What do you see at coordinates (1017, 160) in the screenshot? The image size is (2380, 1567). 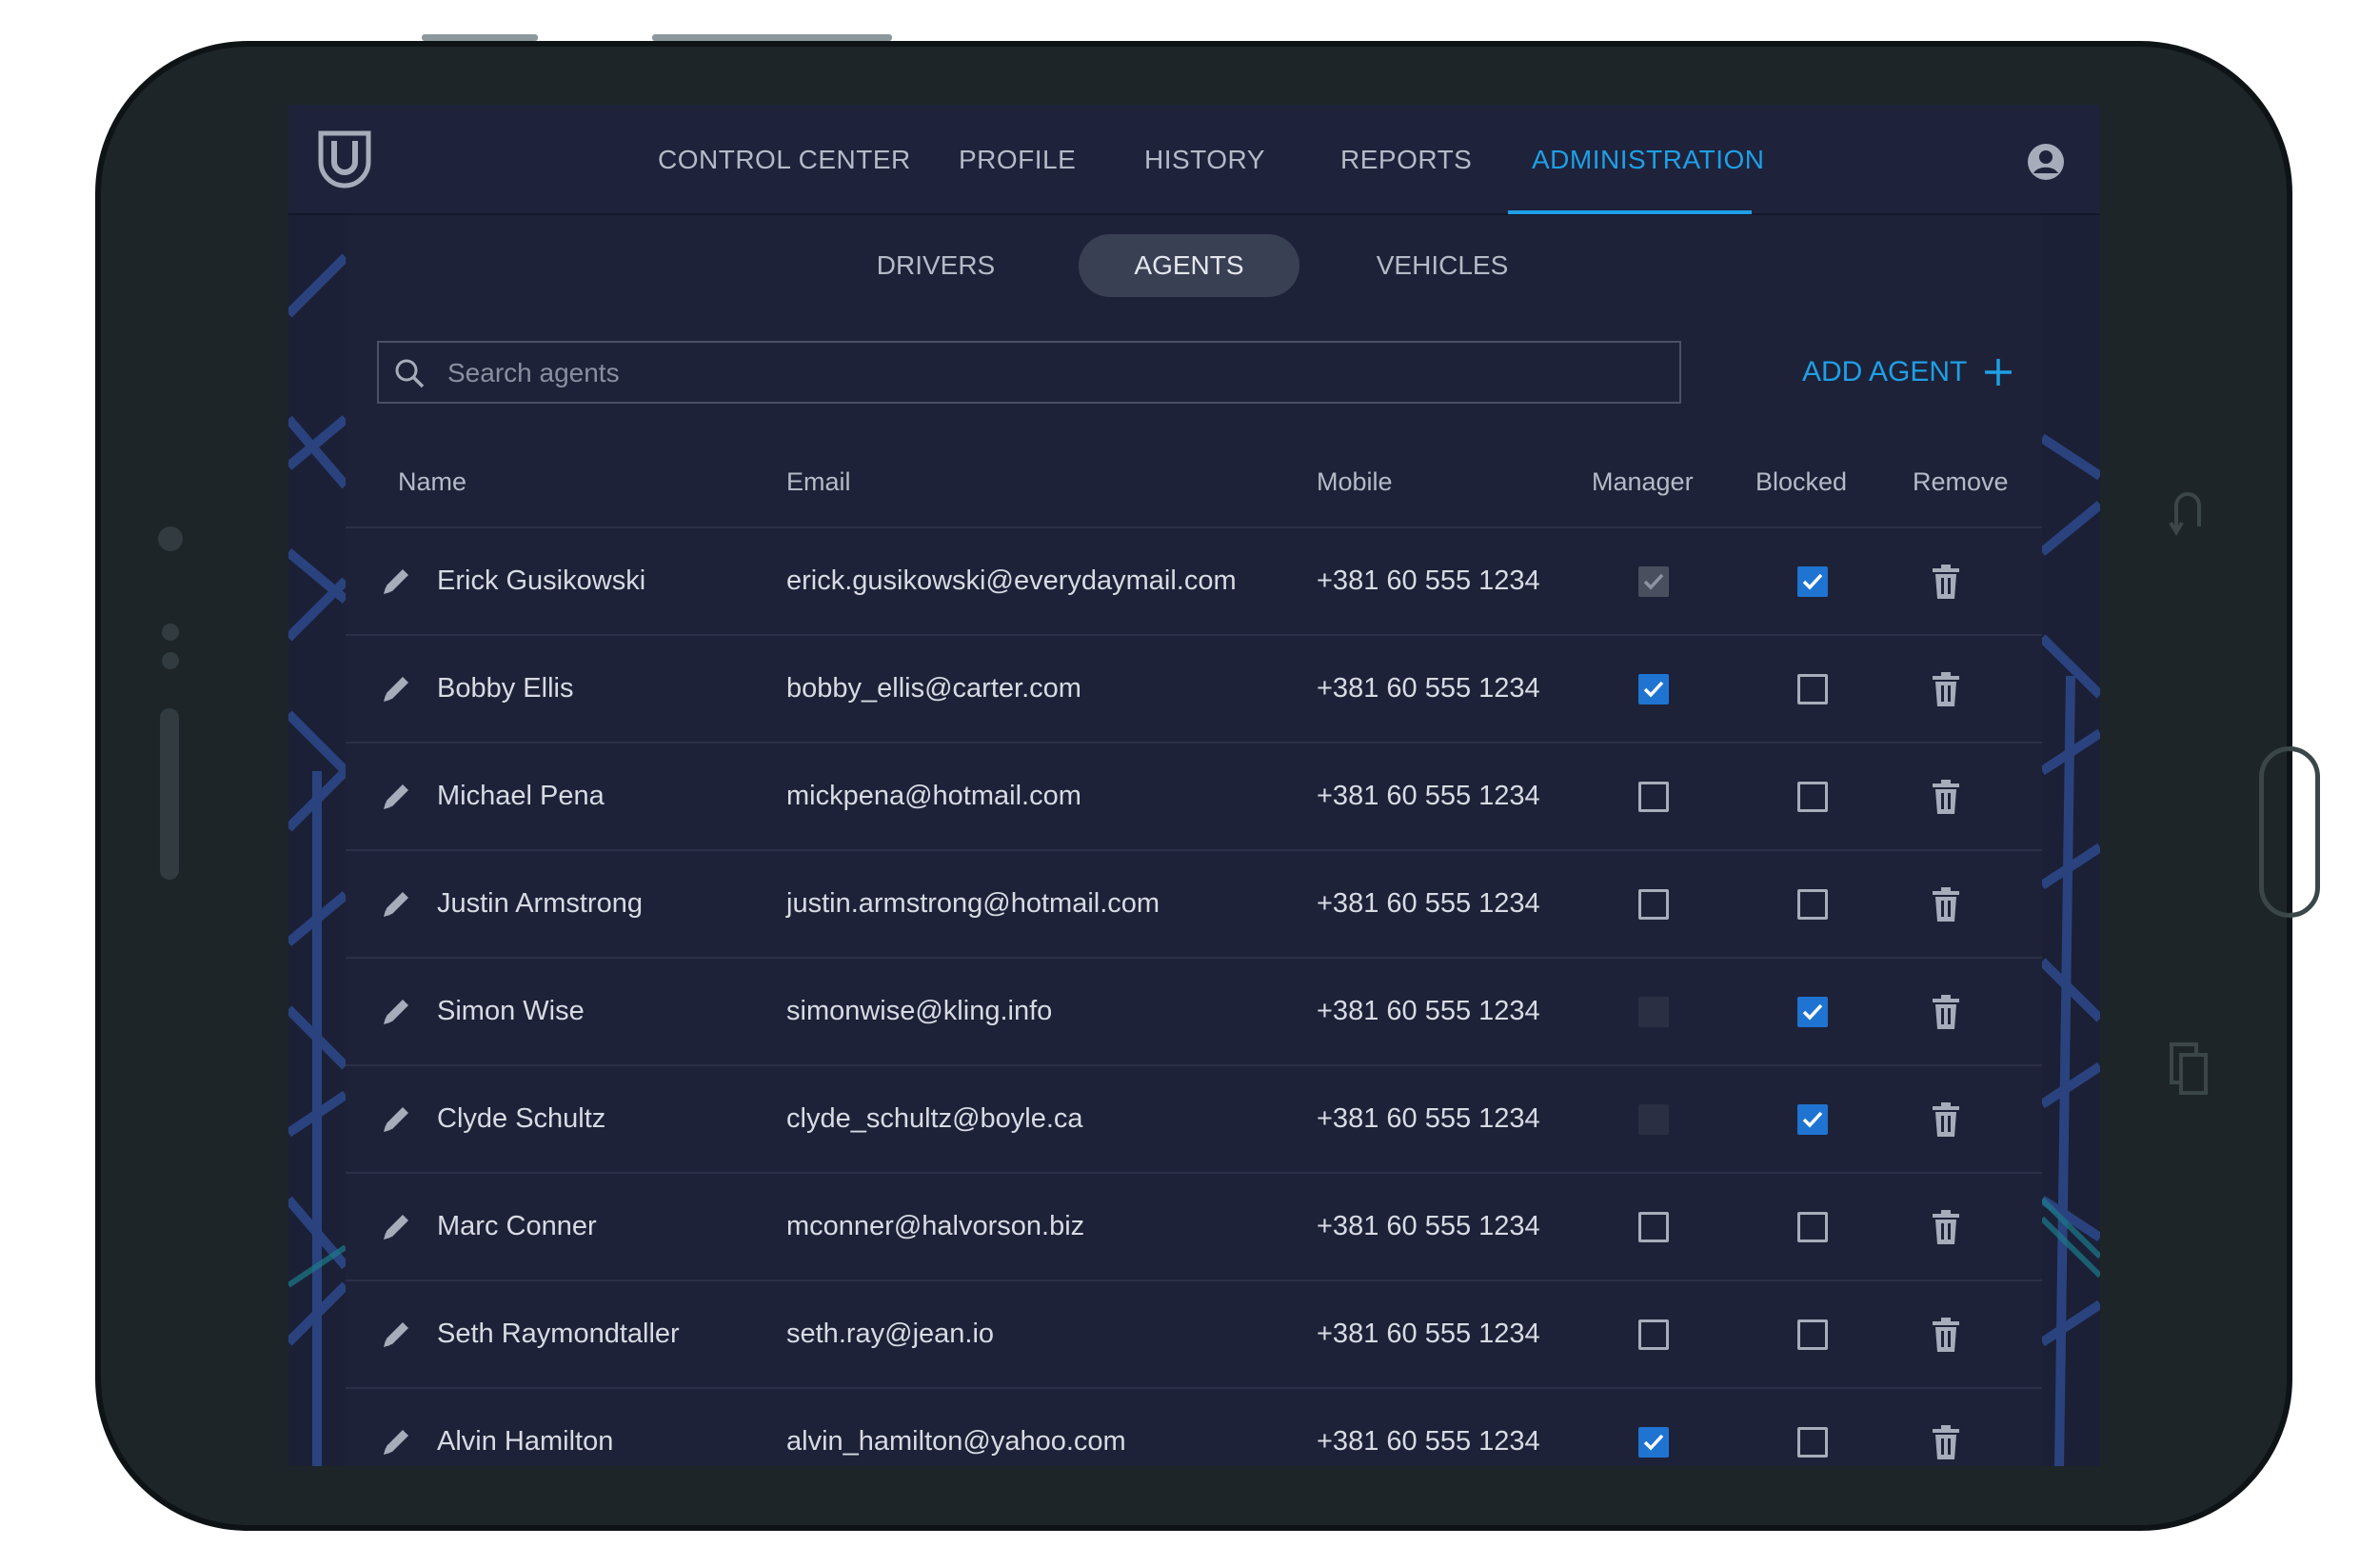 I see `nav-tab-profile: PROFILE` at bounding box center [1017, 160].